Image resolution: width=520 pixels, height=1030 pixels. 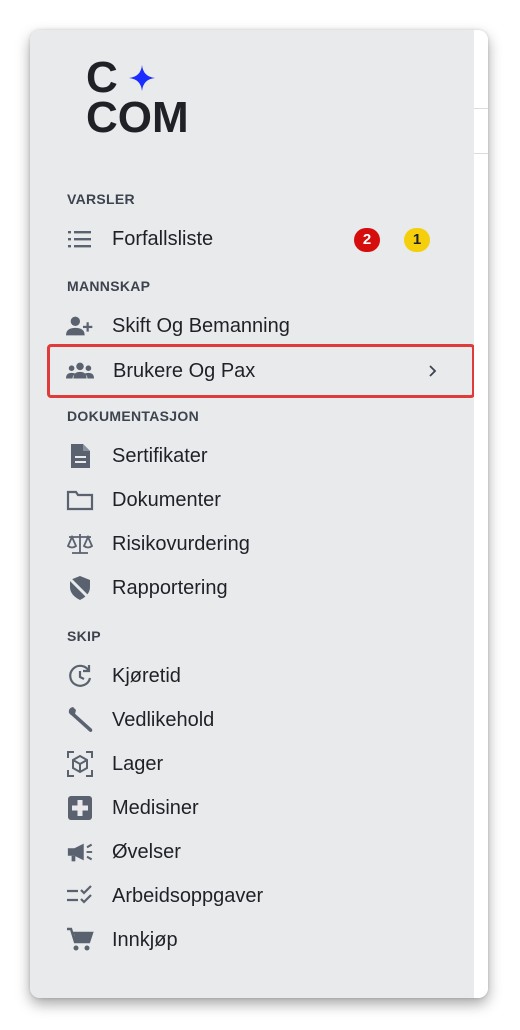 I want to click on megaphone-icon, so click(x=80, y=852).